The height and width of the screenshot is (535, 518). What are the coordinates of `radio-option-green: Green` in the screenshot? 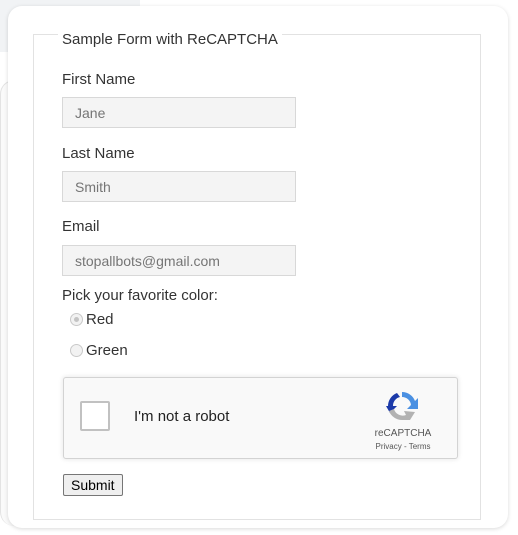 It's located at (99, 350).